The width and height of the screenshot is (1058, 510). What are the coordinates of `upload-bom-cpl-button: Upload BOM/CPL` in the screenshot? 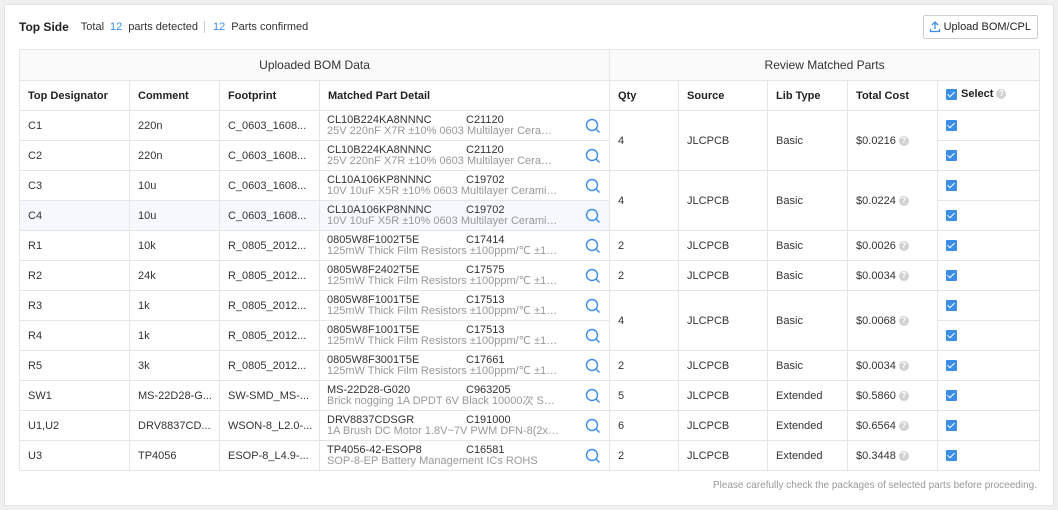 It's located at (980, 27).